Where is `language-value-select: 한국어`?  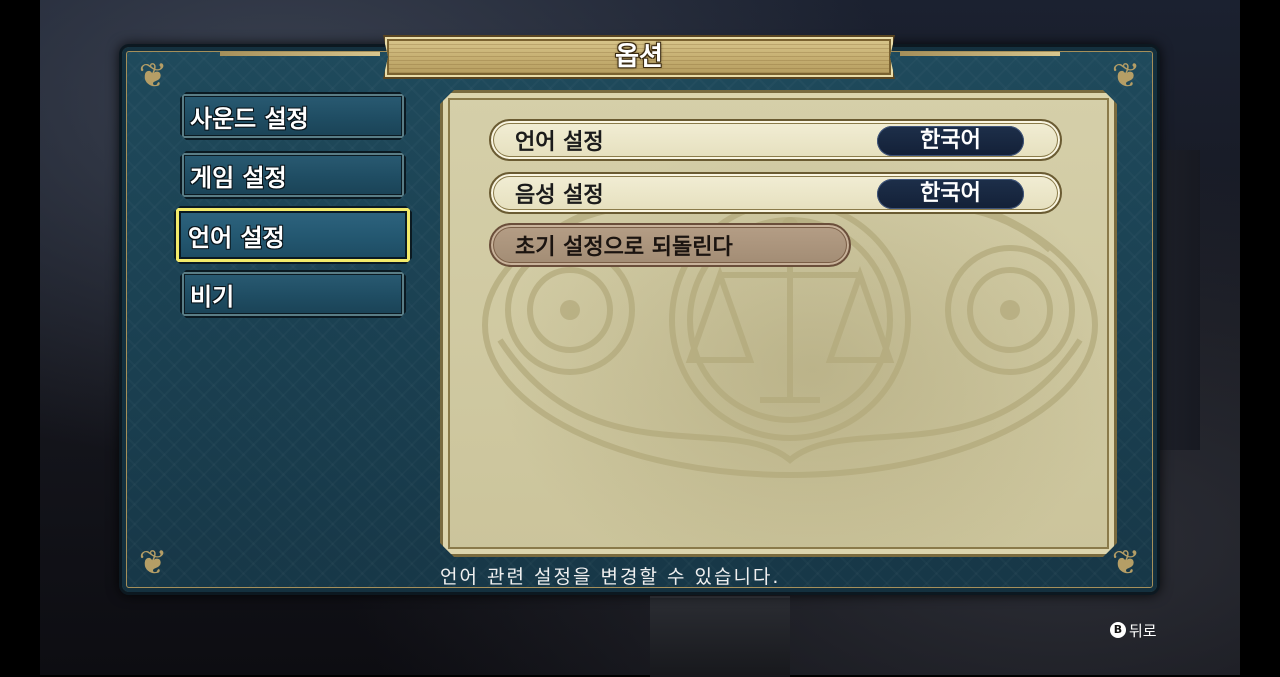 language-value-select: 한국어 is located at coordinates (950, 141).